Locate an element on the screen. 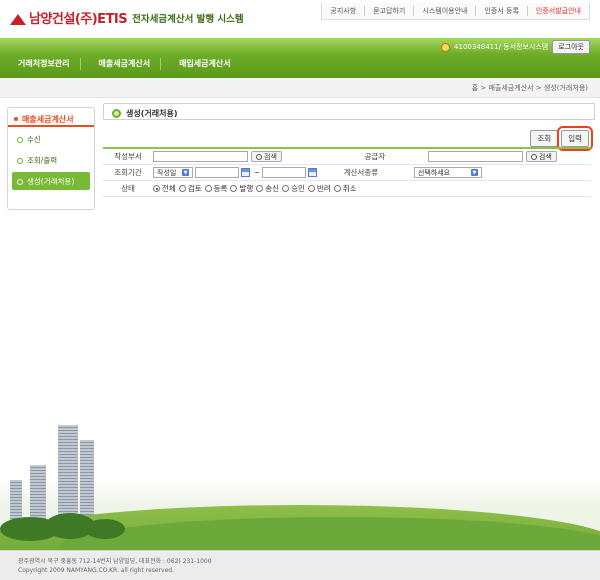 The width and height of the screenshot is (600, 580). main-nav: 거래처정보관리 매출세금계산서 매입세금계산서 is located at coordinates (120, 64).